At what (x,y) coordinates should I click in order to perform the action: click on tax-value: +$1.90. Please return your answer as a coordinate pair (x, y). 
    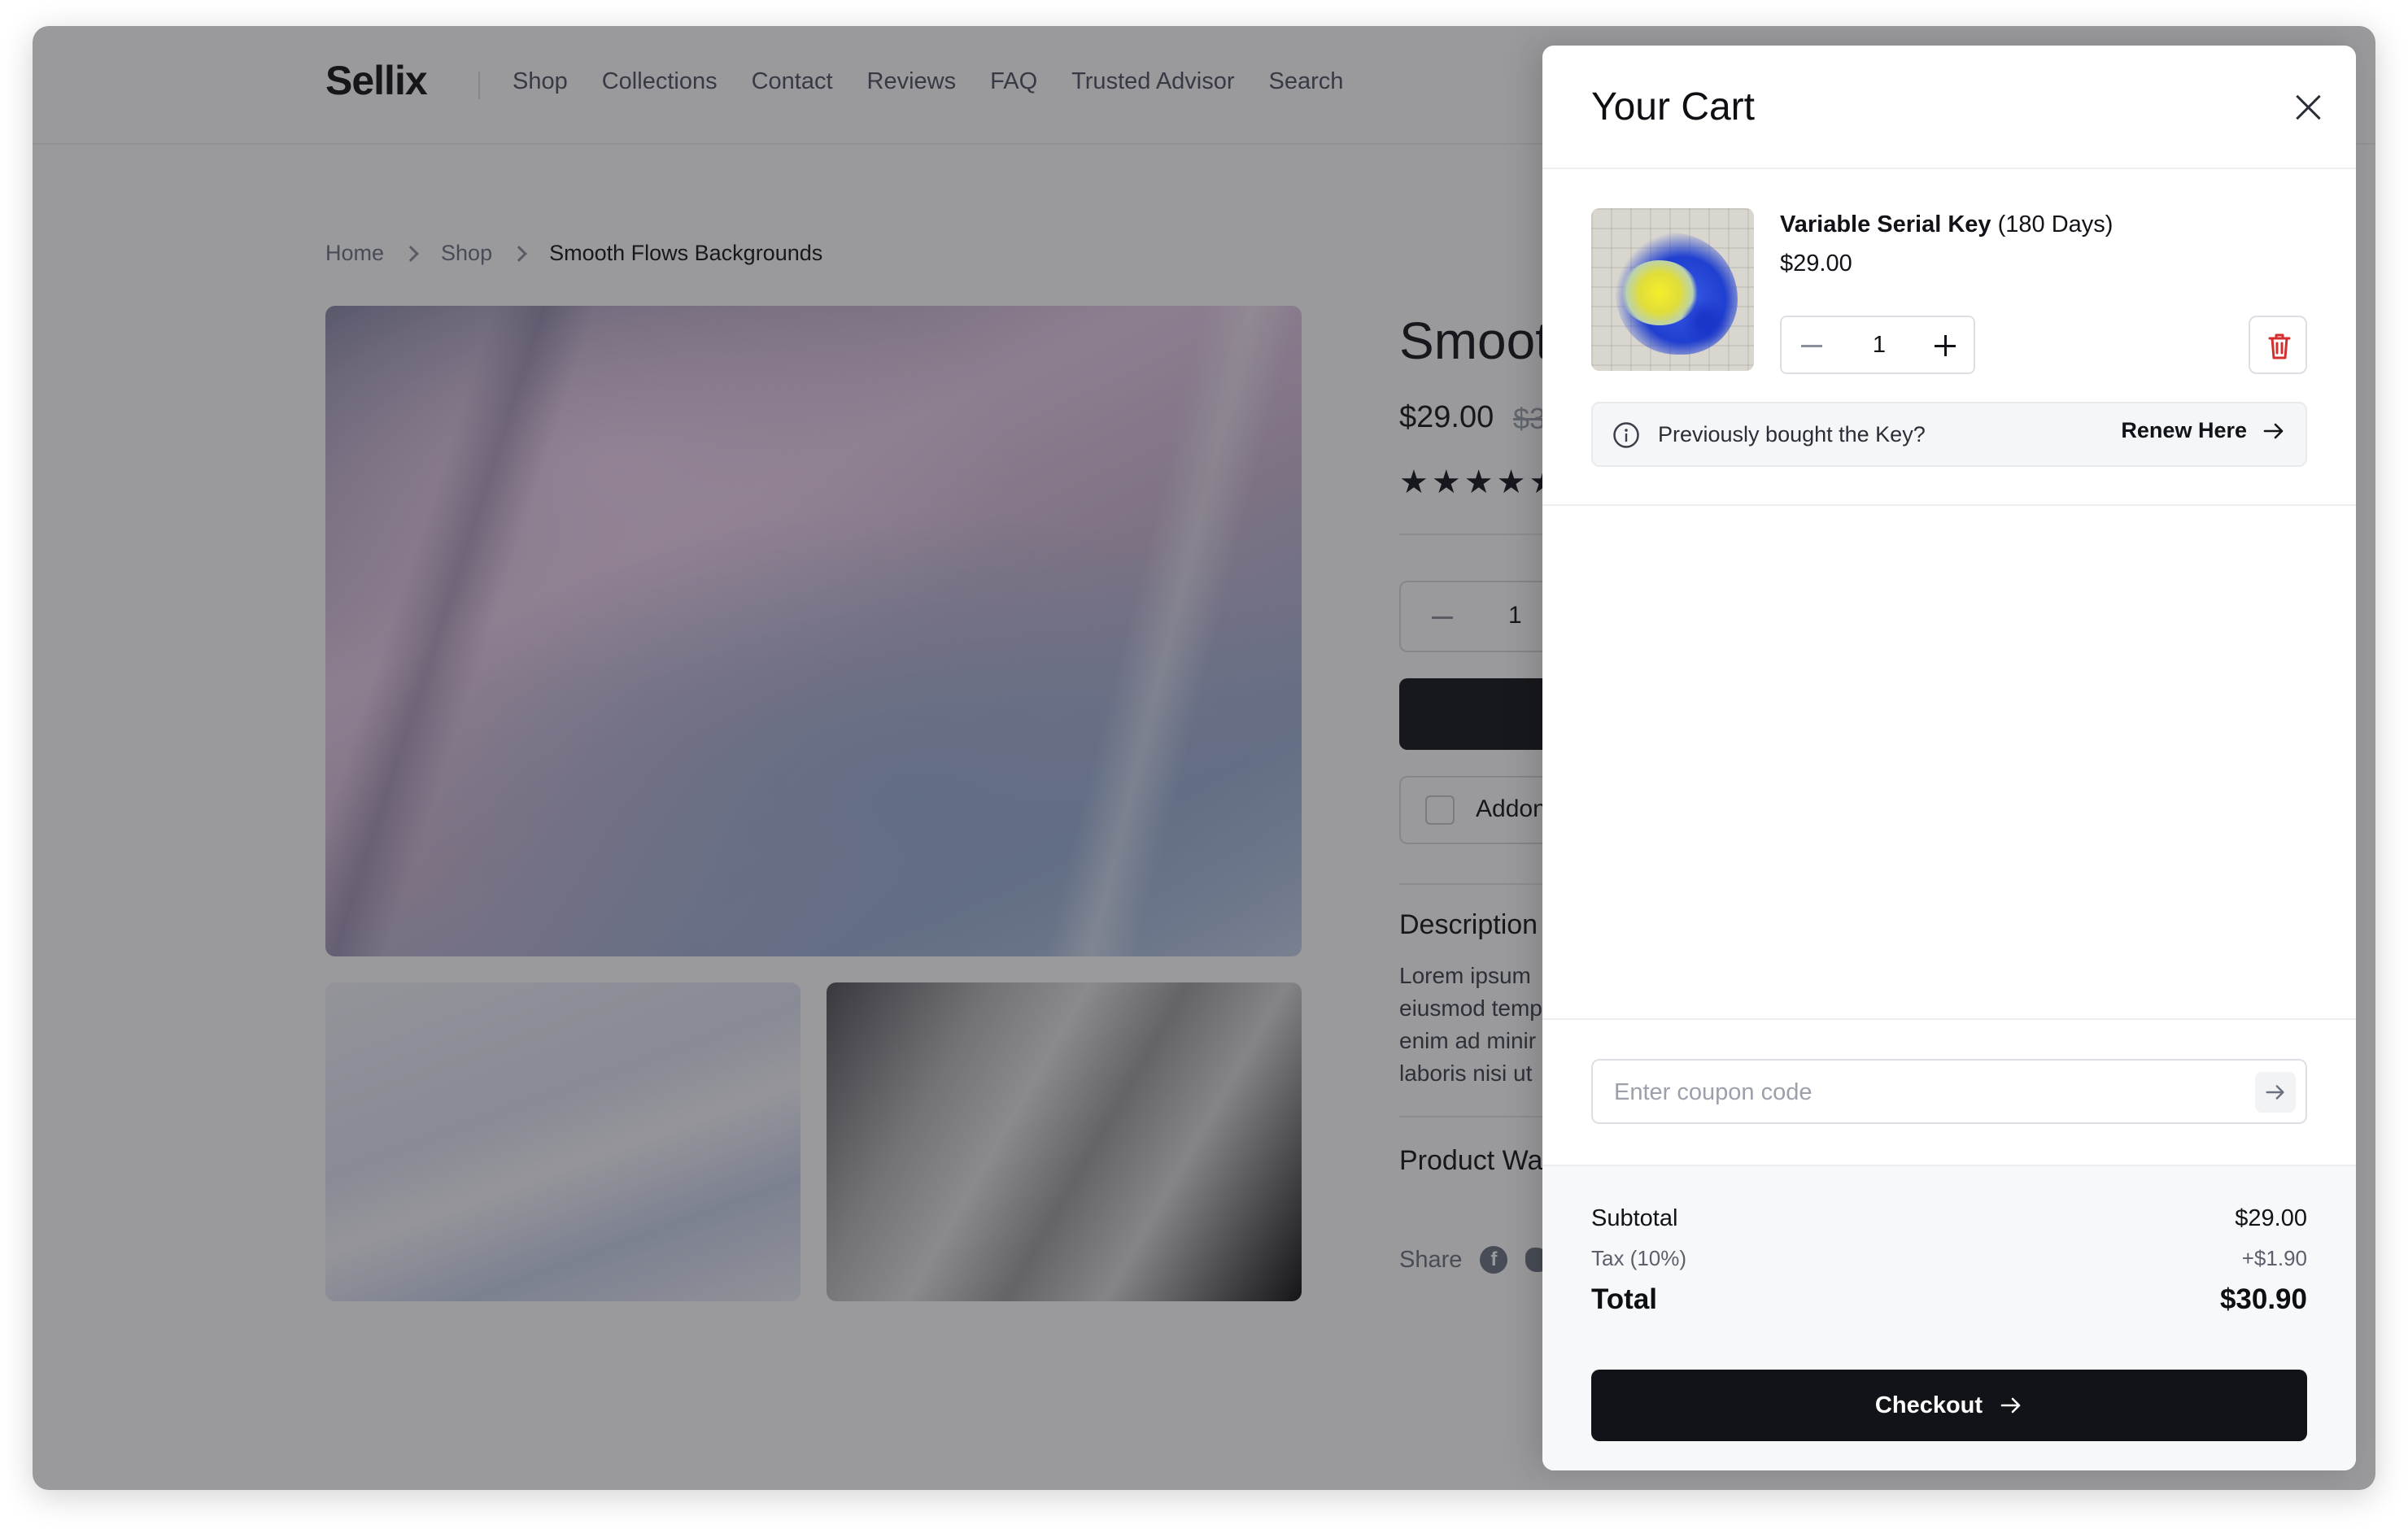
    Looking at the image, I should click on (2274, 1258).